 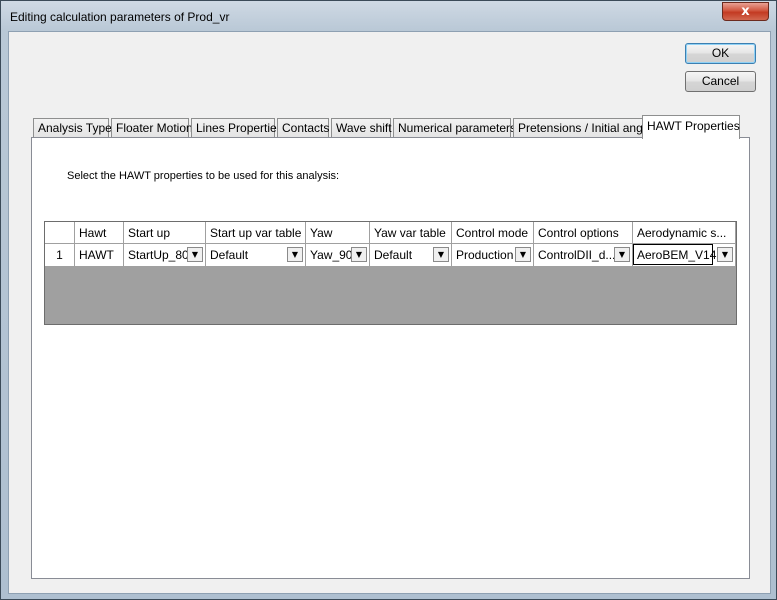 I want to click on cell-control-options: ControlDII_d... ▼, so click(x=583, y=255).